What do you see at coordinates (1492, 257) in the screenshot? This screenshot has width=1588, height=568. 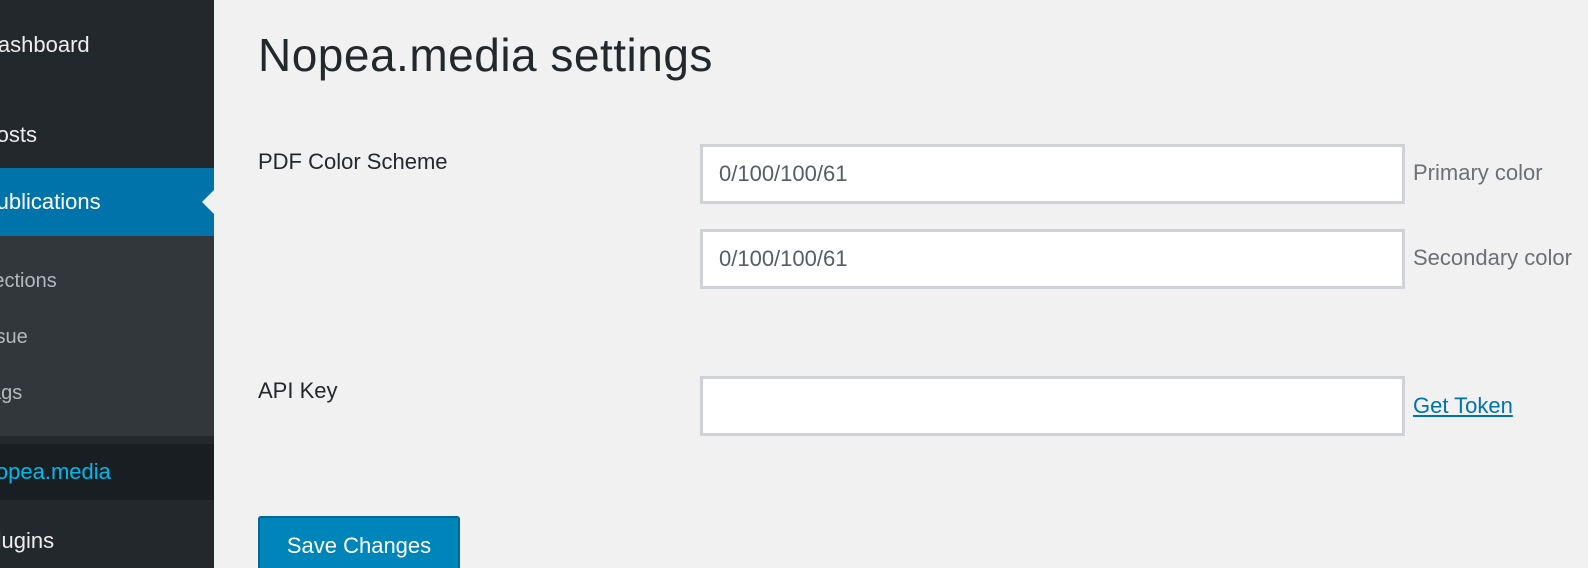 I see `secondary-color-description: Secondary color` at bounding box center [1492, 257].